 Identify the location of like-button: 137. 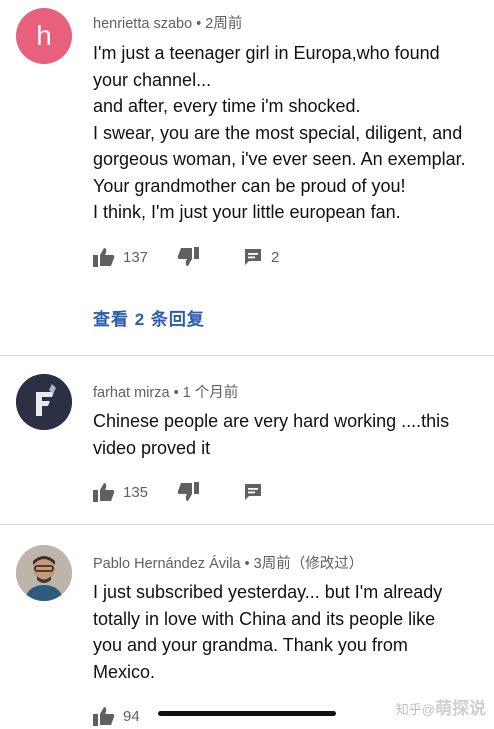
(120, 257).